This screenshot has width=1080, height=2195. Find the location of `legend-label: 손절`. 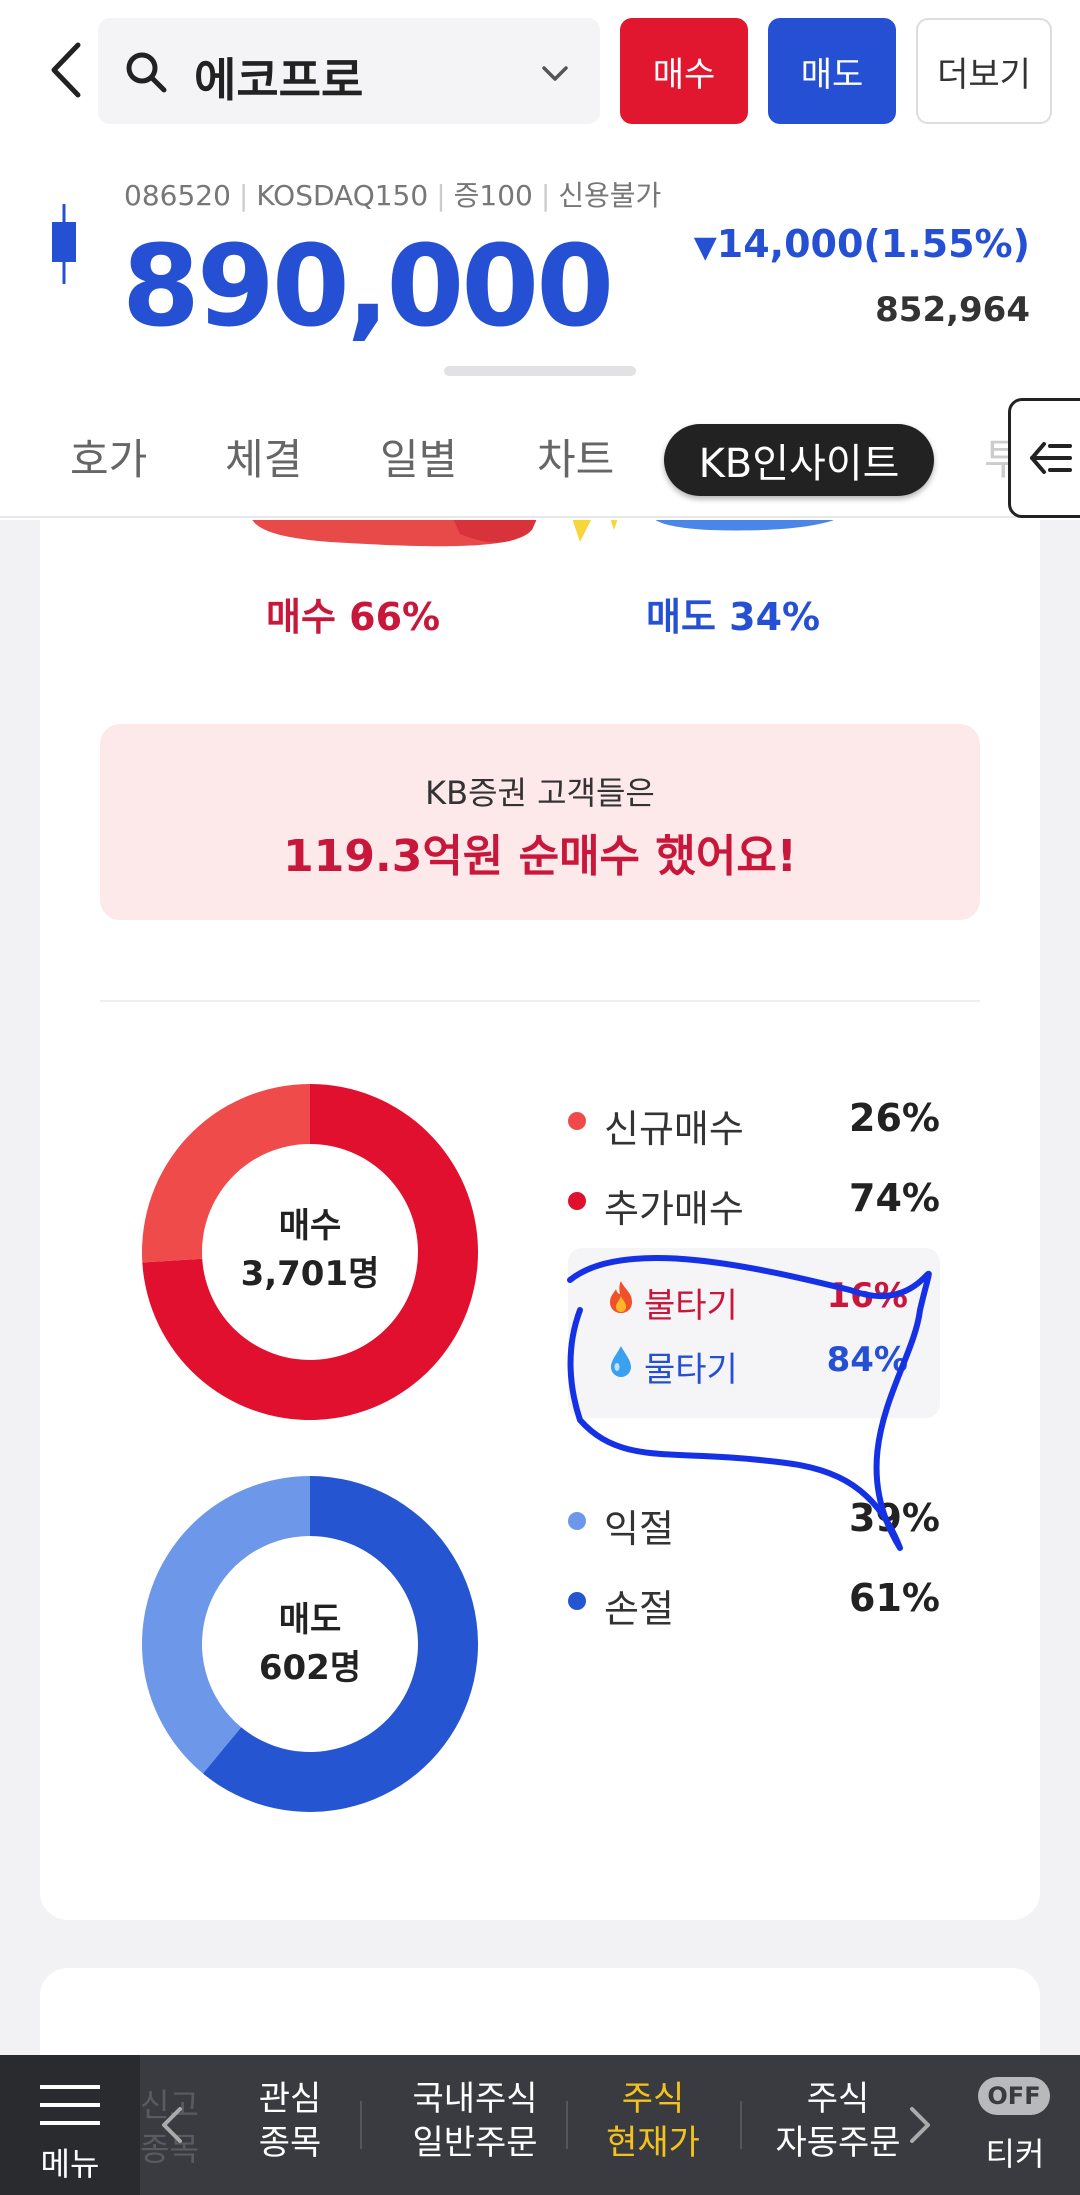

legend-label: 손절 is located at coordinates (639, 1609).